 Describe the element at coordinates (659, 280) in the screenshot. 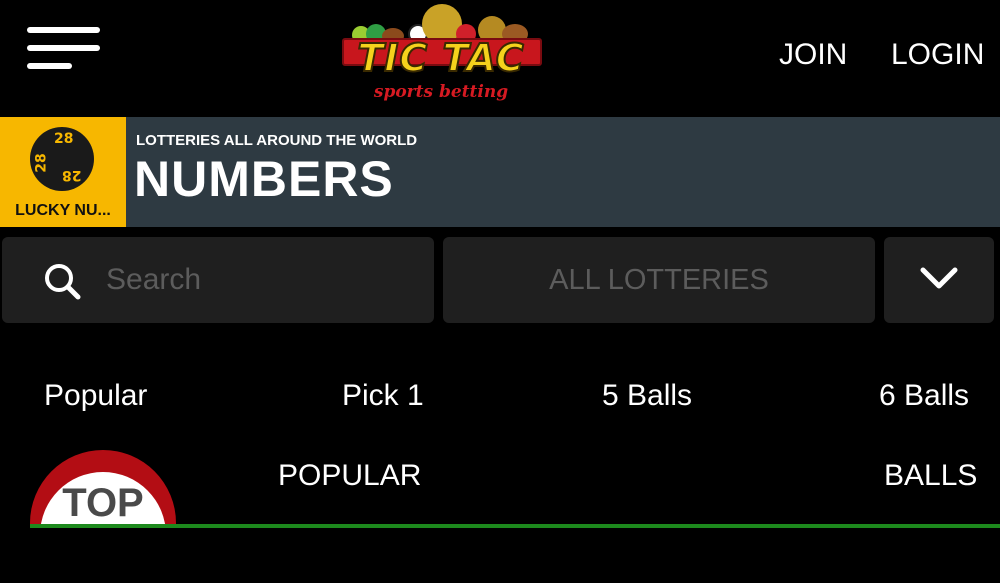

I see `lottery-select: ALL LOTTERIES` at that location.